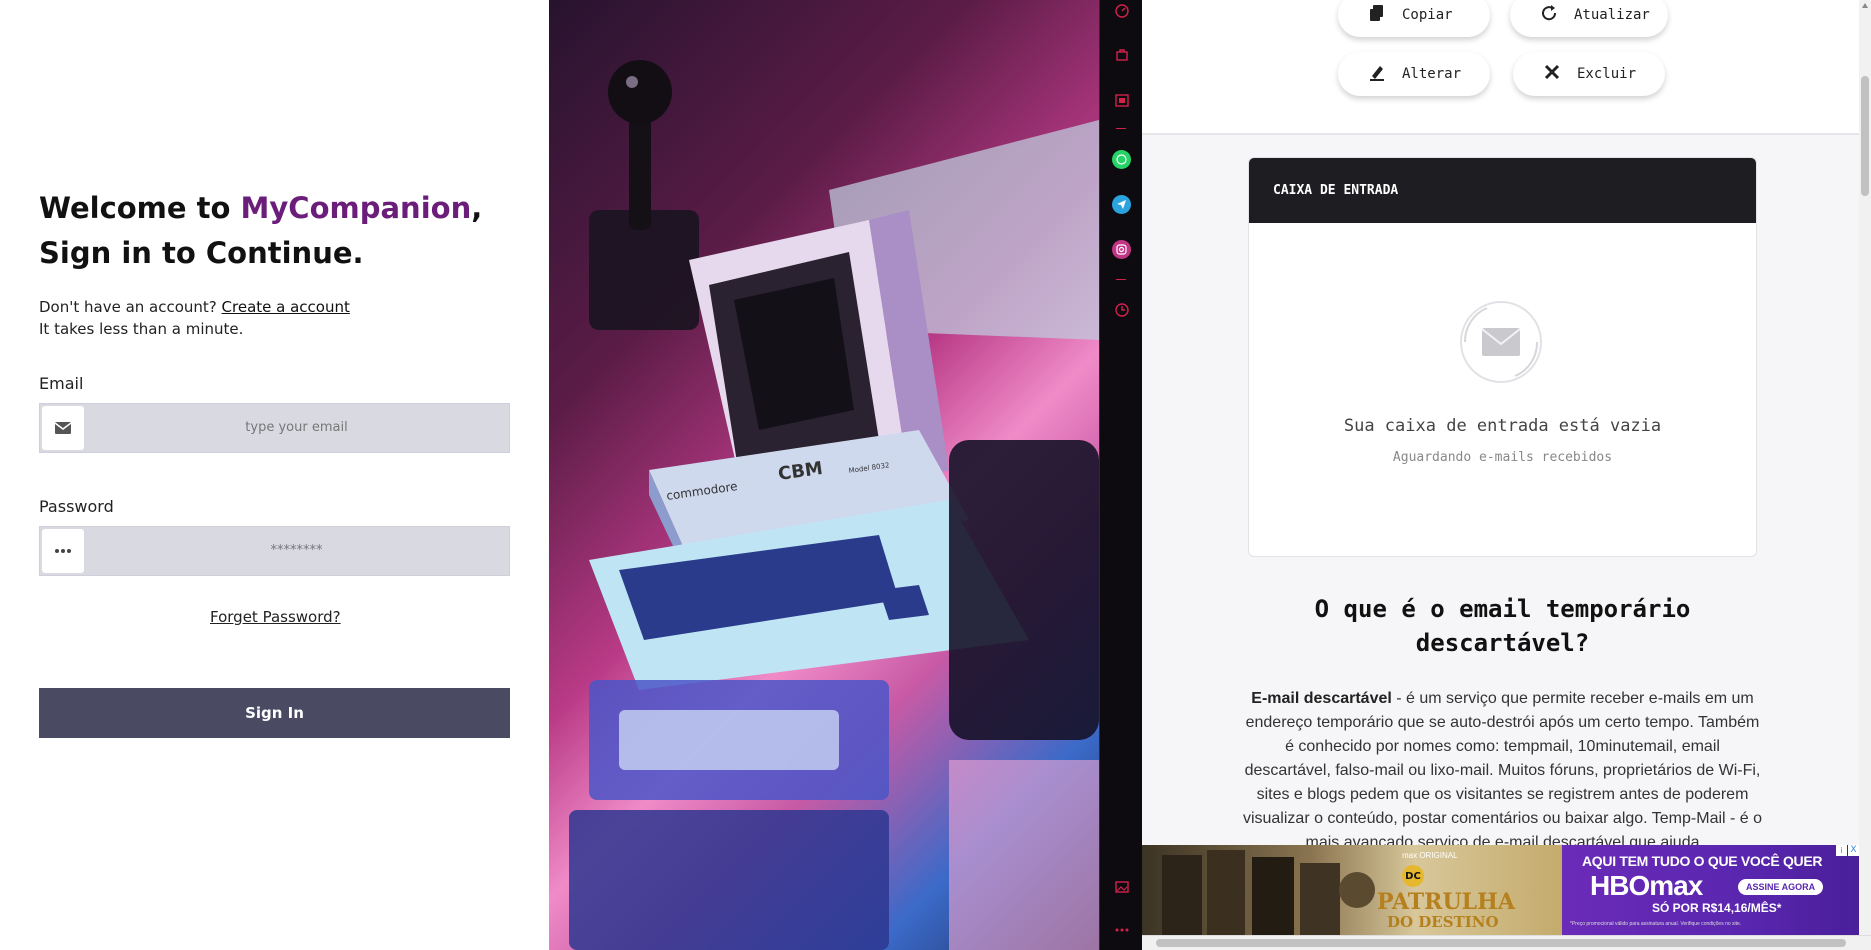 This screenshot has width=1871, height=950. I want to click on password-placeholder: ********, so click(296, 550).